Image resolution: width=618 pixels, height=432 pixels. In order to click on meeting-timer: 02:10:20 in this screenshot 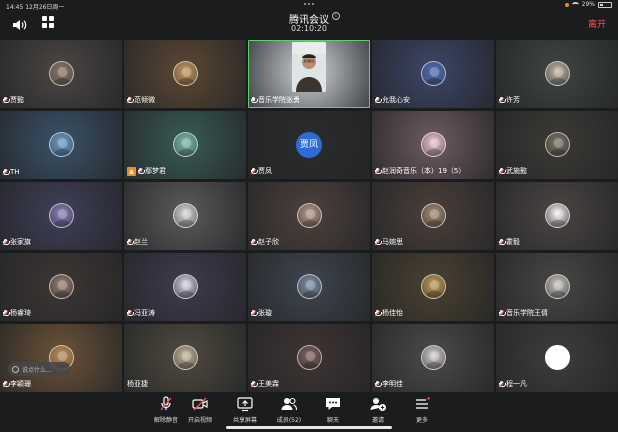, I will do `click(309, 28)`.